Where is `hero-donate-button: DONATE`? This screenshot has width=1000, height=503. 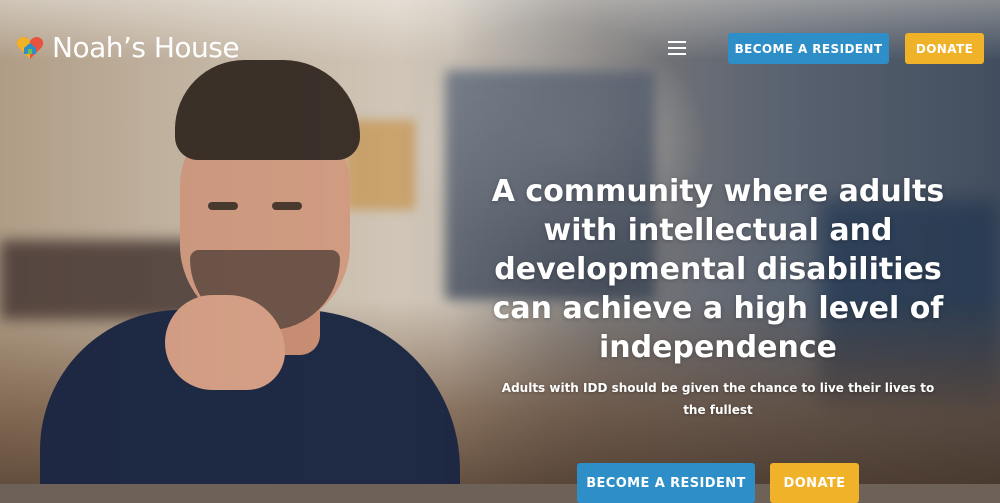
hero-donate-button: DONATE is located at coordinates (814, 483).